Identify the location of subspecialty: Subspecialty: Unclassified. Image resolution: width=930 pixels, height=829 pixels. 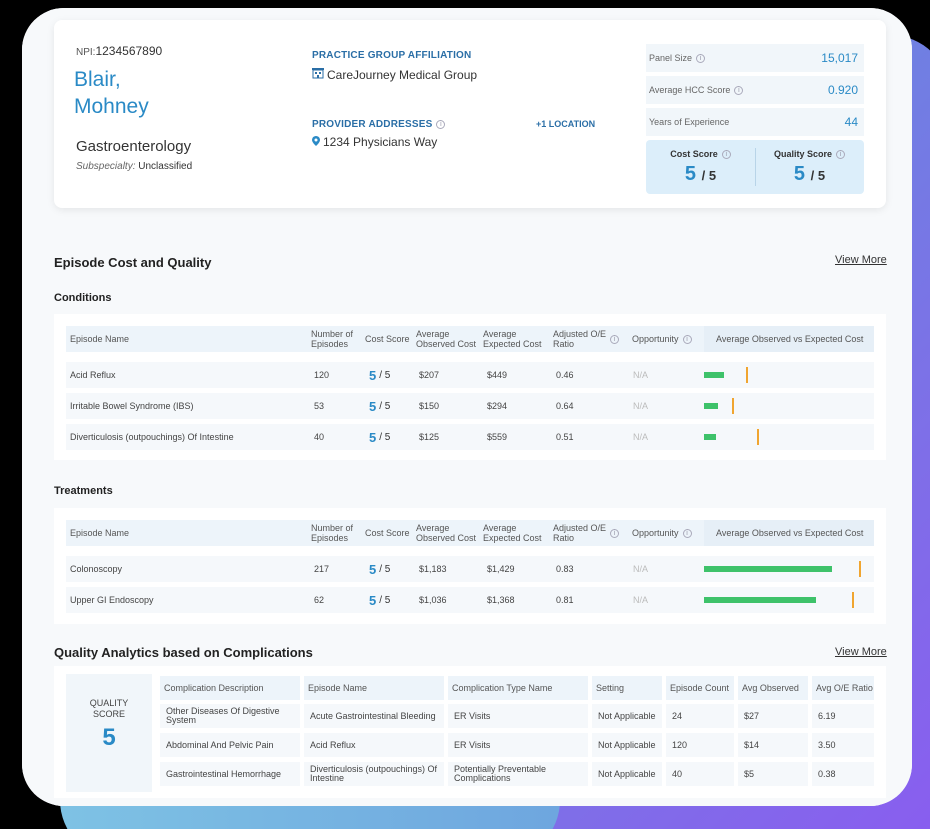
(134, 166).